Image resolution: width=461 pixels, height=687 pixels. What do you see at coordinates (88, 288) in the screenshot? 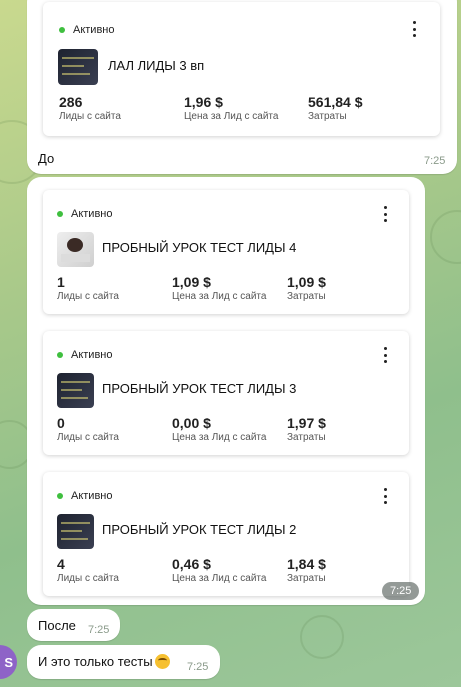
I see `metric-leads: 1 Лиды с сайта` at bounding box center [88, 288].